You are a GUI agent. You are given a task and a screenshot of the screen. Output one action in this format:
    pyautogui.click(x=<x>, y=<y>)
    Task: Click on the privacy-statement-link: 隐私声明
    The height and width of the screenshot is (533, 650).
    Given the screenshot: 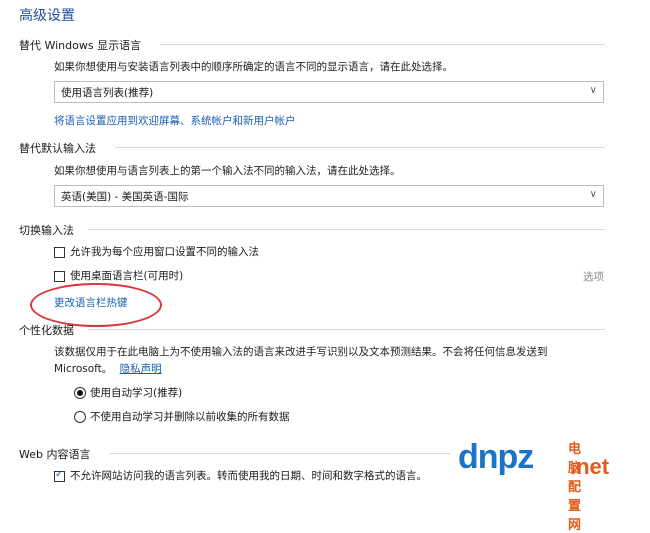 What is the action you would take?
    pyautogui.click(x=141, y=369)
    